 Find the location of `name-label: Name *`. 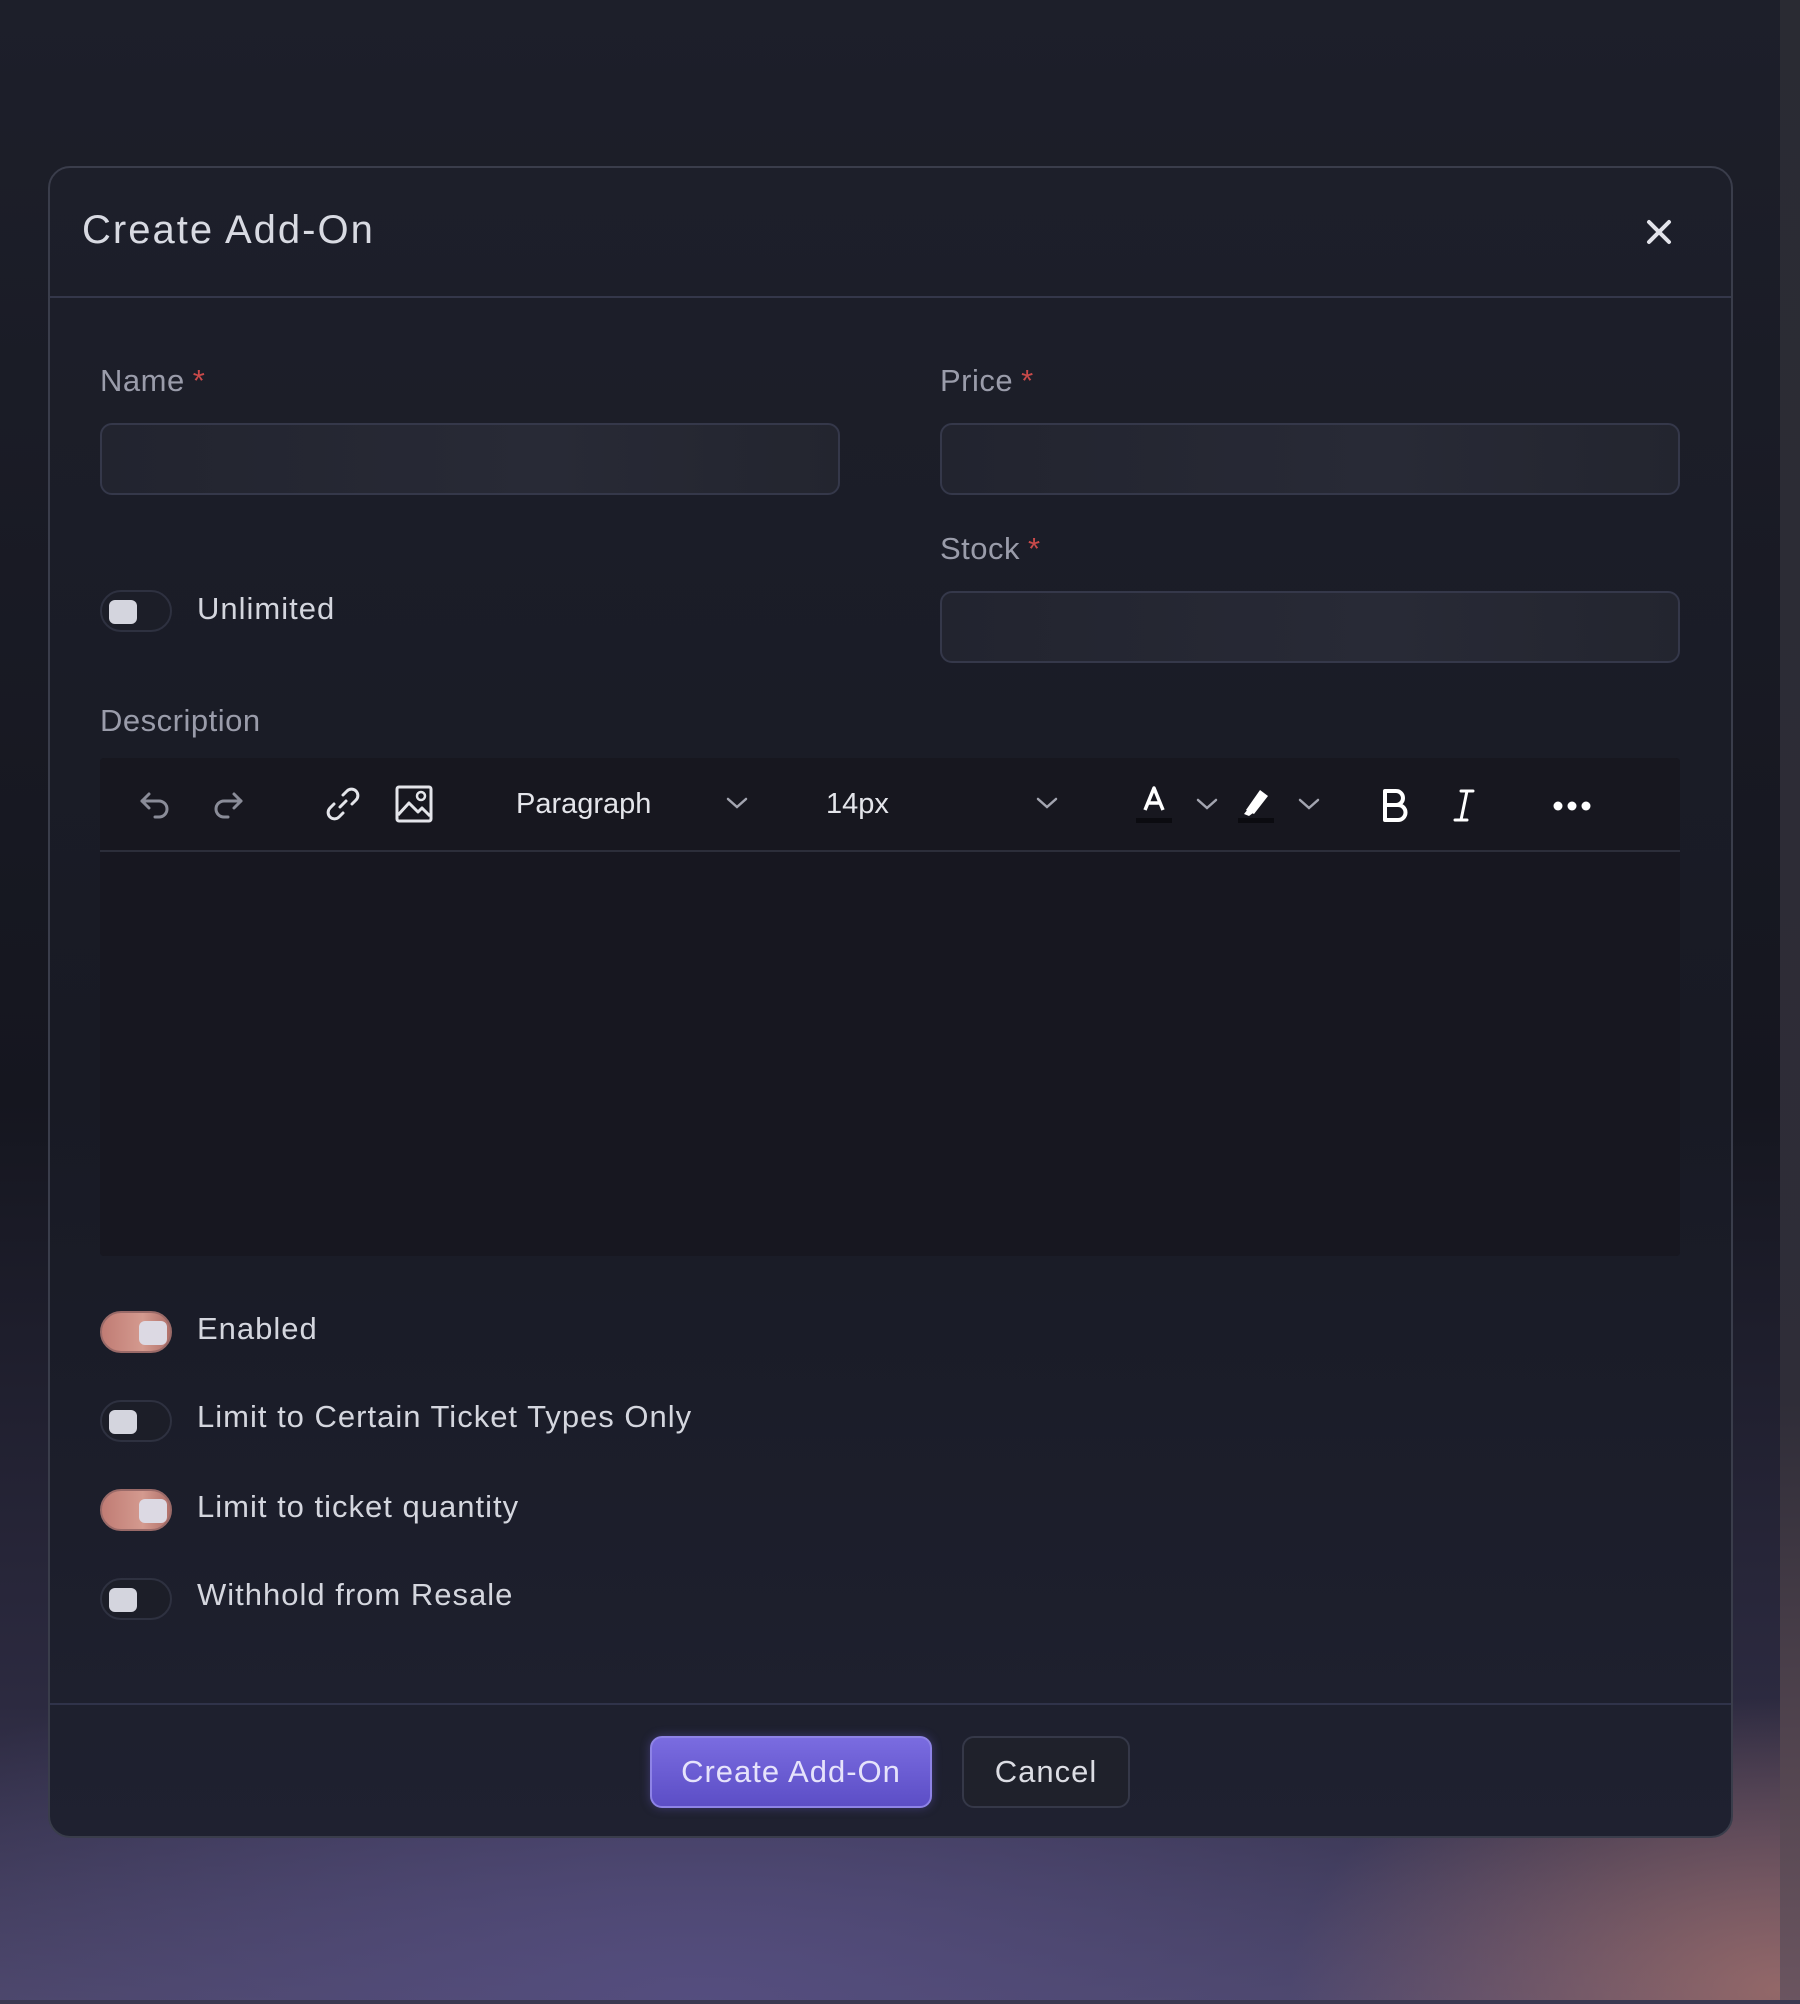

name-label: Name * is located at coordinates (152, 381).